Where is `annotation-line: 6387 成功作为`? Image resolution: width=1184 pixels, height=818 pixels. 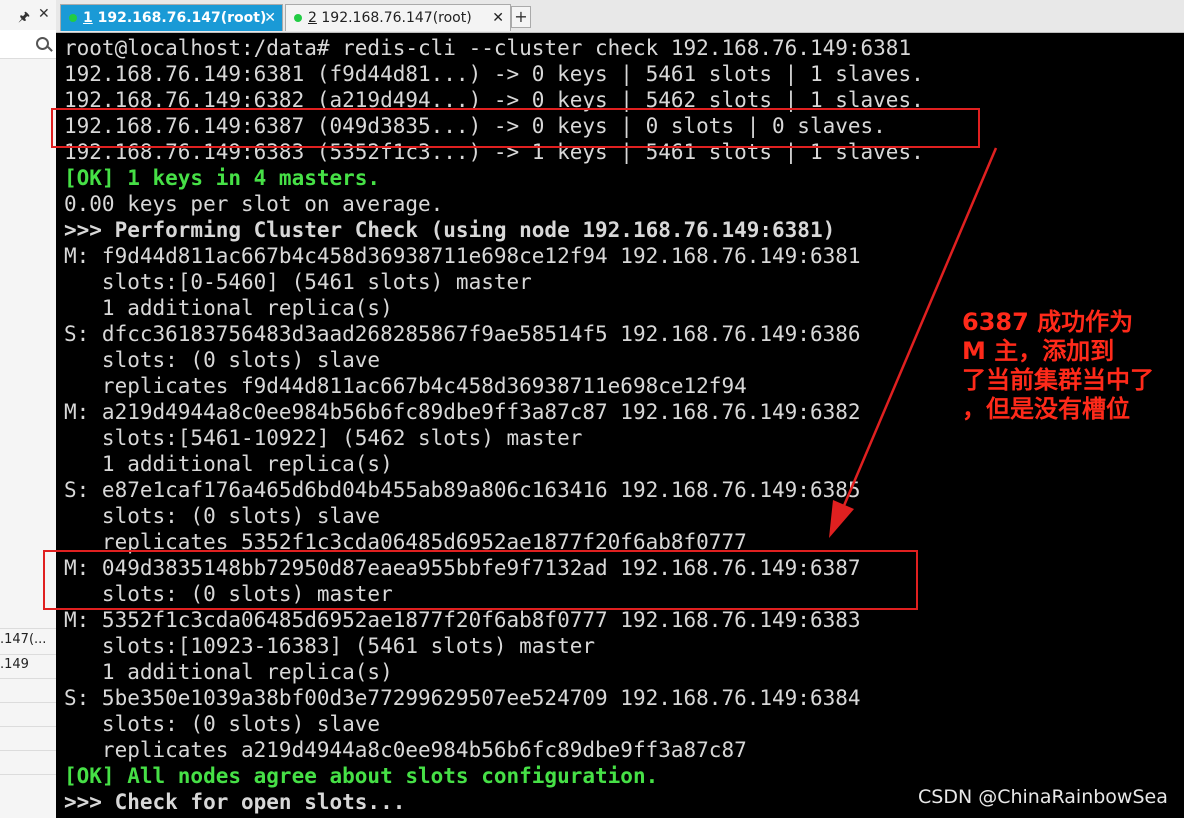
annotation-line: 6387 成功作为 is located at coordinates (1048, 322).